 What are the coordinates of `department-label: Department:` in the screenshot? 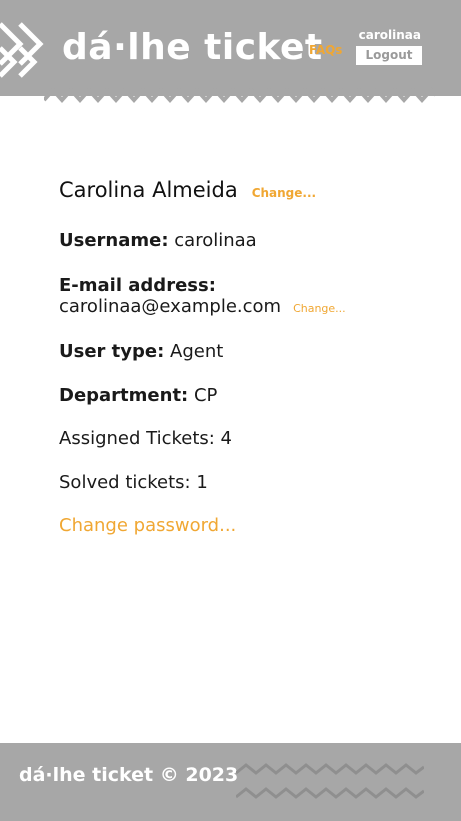 It's located at (124, 395).